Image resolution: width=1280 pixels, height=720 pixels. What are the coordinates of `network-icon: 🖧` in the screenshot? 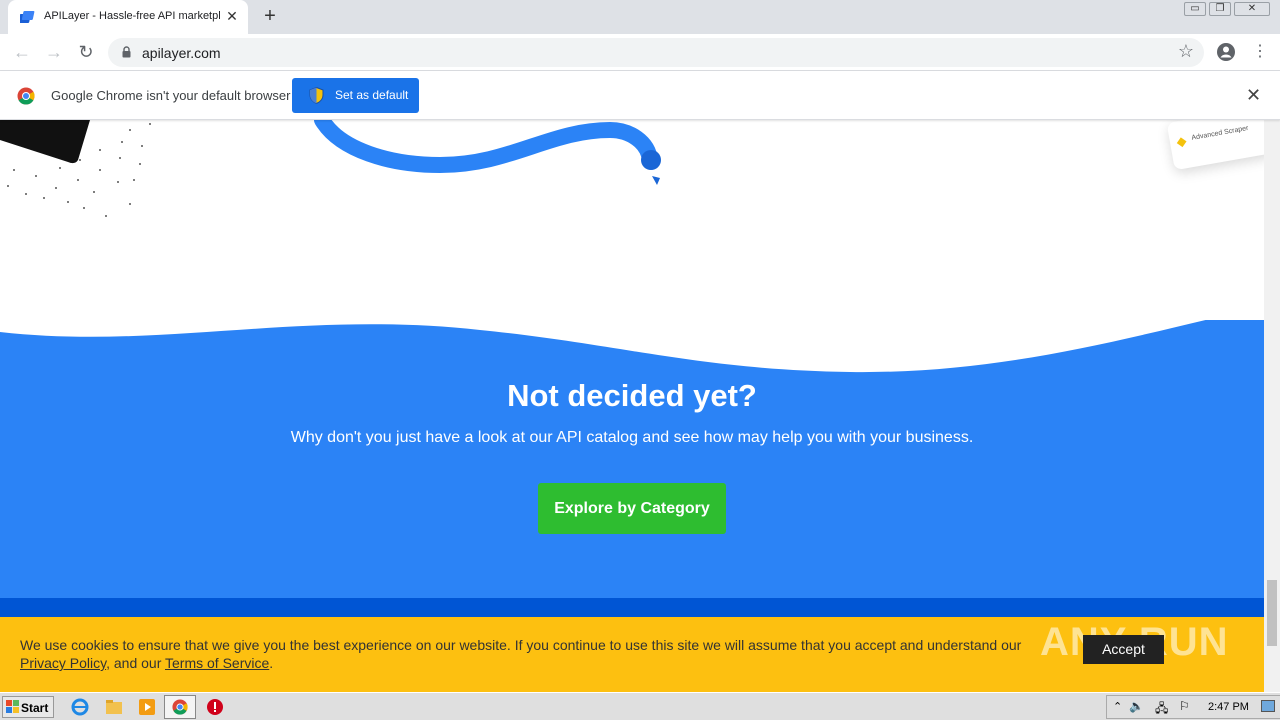 It's located at (1161, 709).